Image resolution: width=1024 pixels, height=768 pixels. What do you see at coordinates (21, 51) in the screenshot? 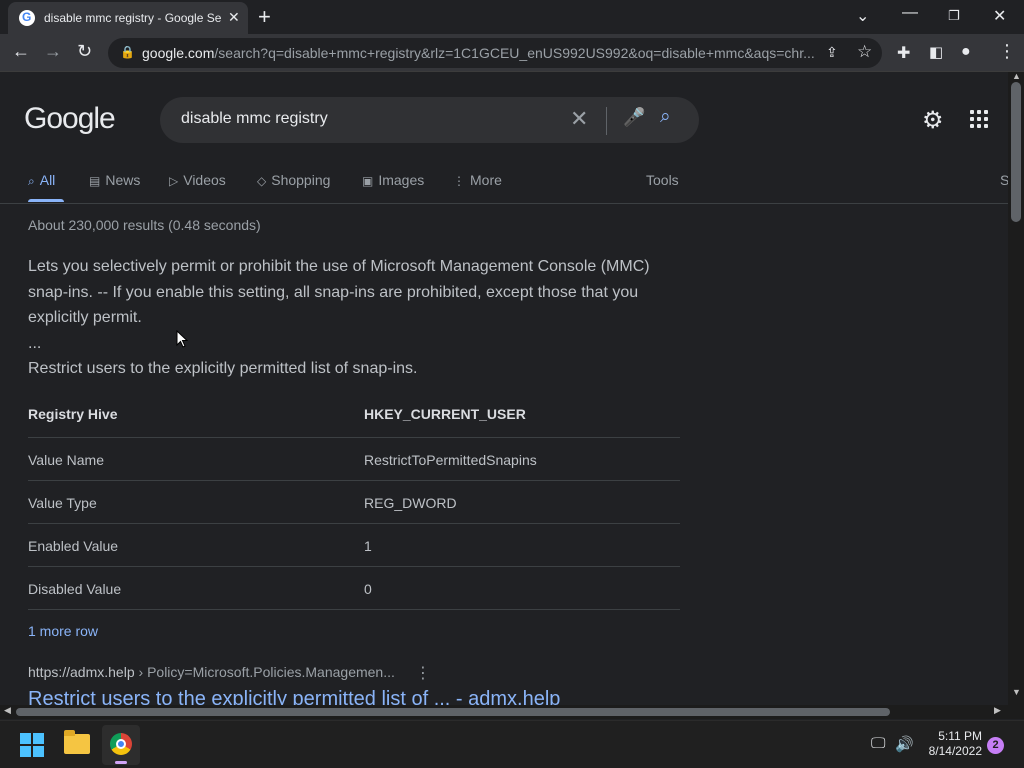
I see `back-icon: ←` at bounding box center [21, 51].